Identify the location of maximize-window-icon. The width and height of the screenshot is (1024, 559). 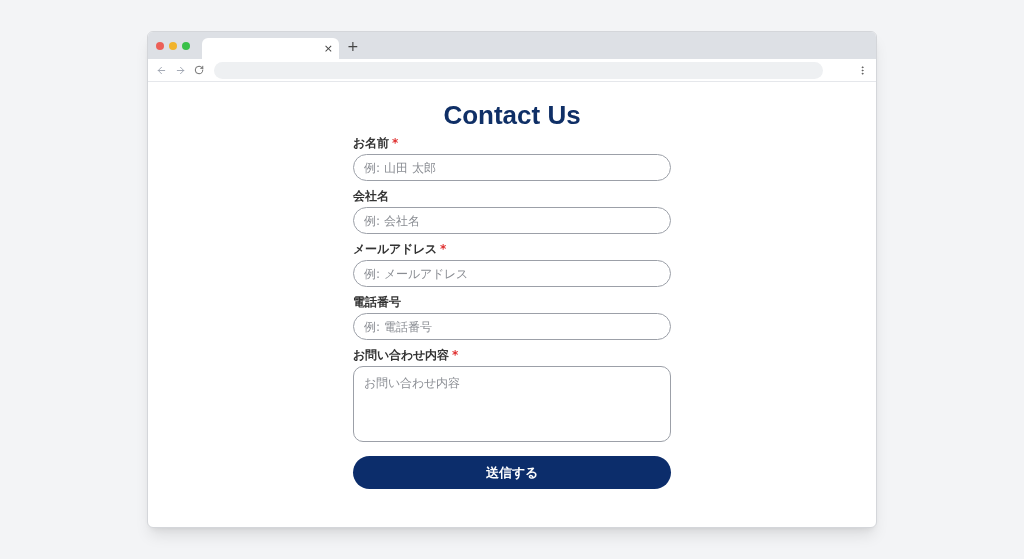
(186, 45).